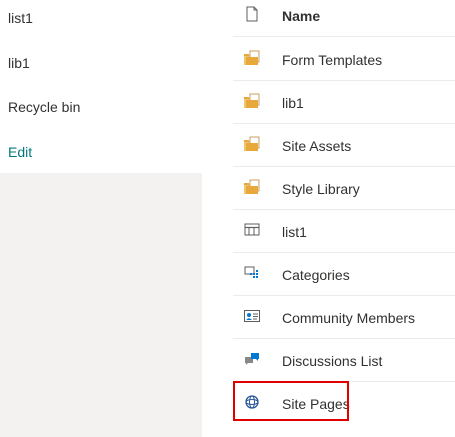  I want to click on nav-item-list1: list1, so click(20, 18).